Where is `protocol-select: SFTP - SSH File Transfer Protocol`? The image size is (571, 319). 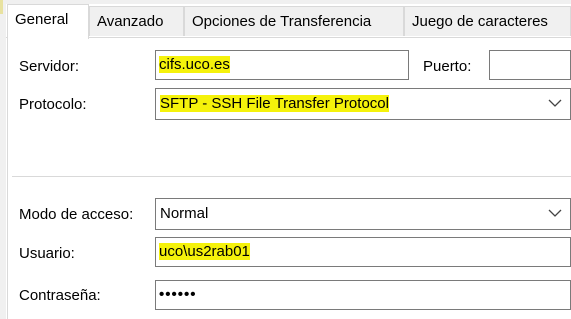
protocol-select: SFTP - SSH File Transfer Protocol is located at coordinates (363, 104).